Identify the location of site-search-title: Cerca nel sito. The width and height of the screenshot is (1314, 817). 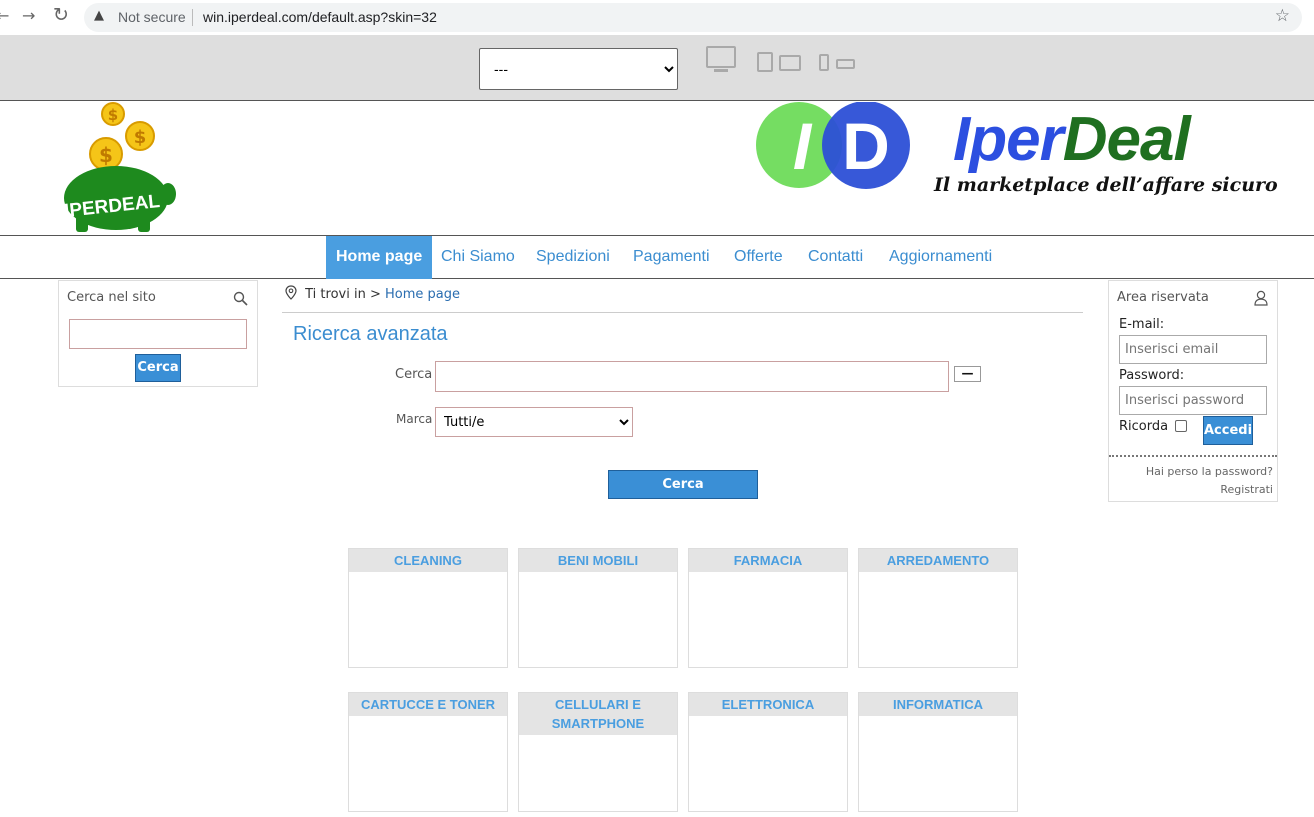
(111, 297).